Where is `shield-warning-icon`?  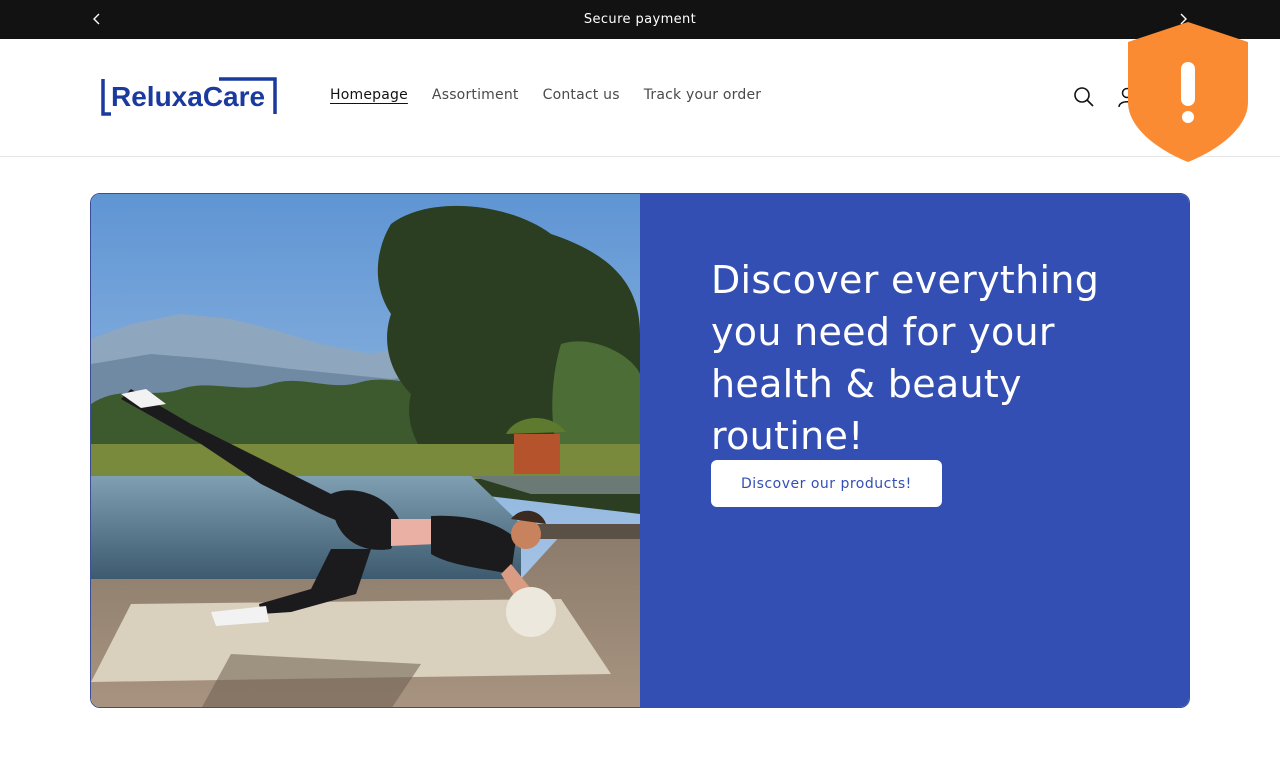 shield-warning-icon is located at coordinates (1188, 92).